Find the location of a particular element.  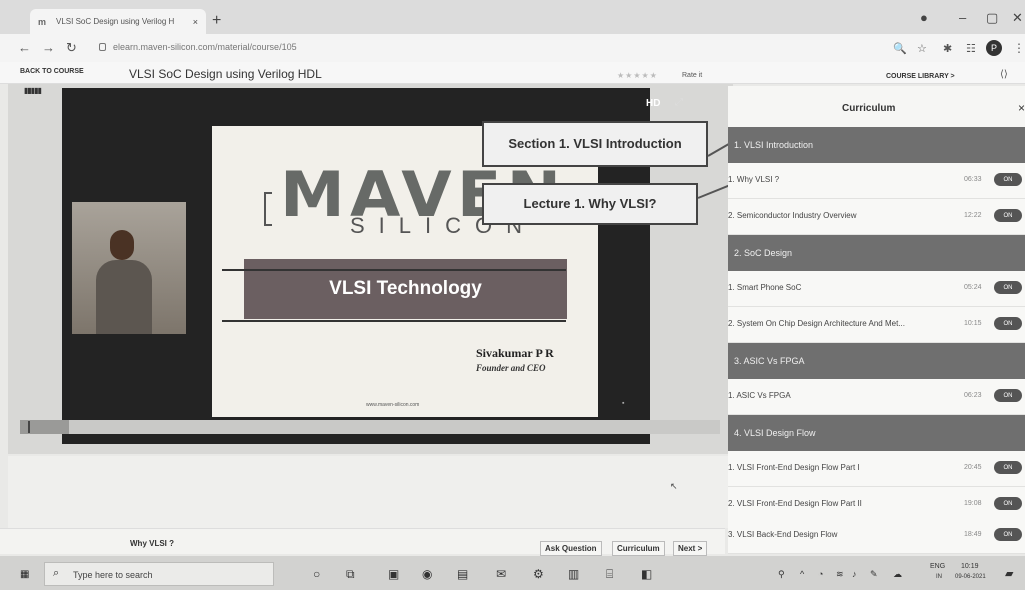

clock-date: 09-06-2021 is located at coordinates (970, 577).